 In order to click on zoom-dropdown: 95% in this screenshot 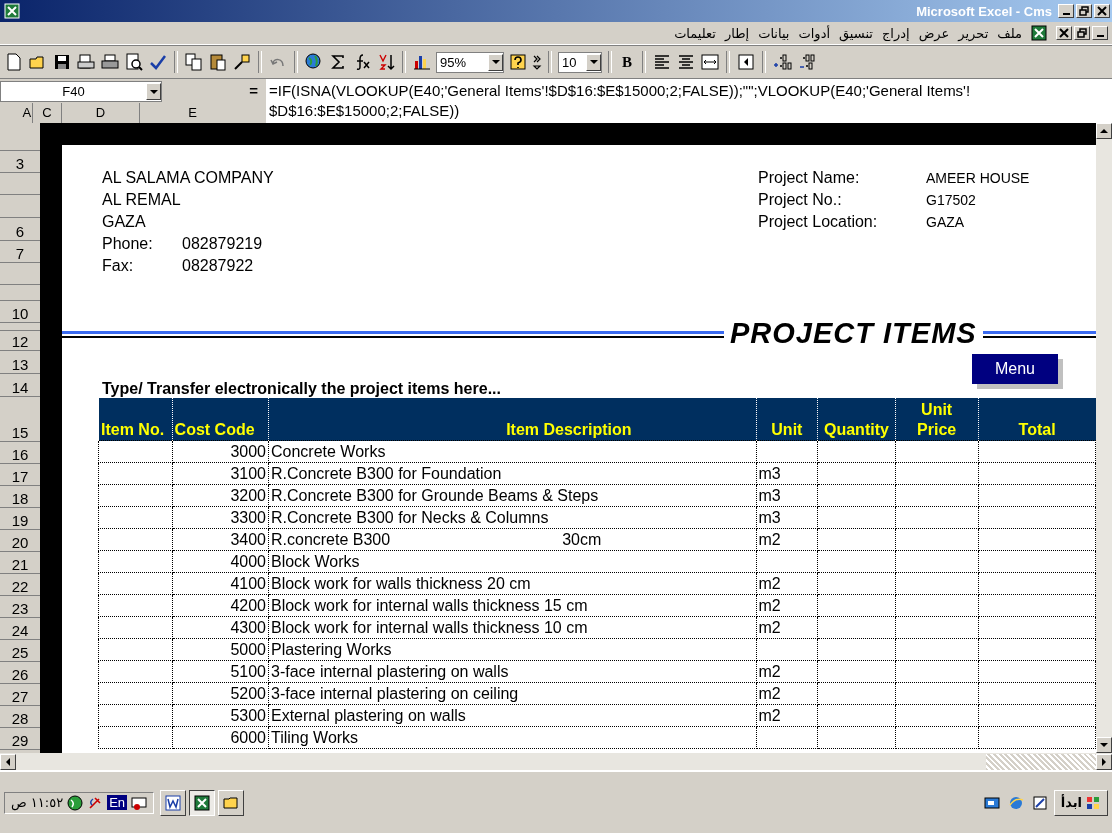, I will do `click(470, 62)`.